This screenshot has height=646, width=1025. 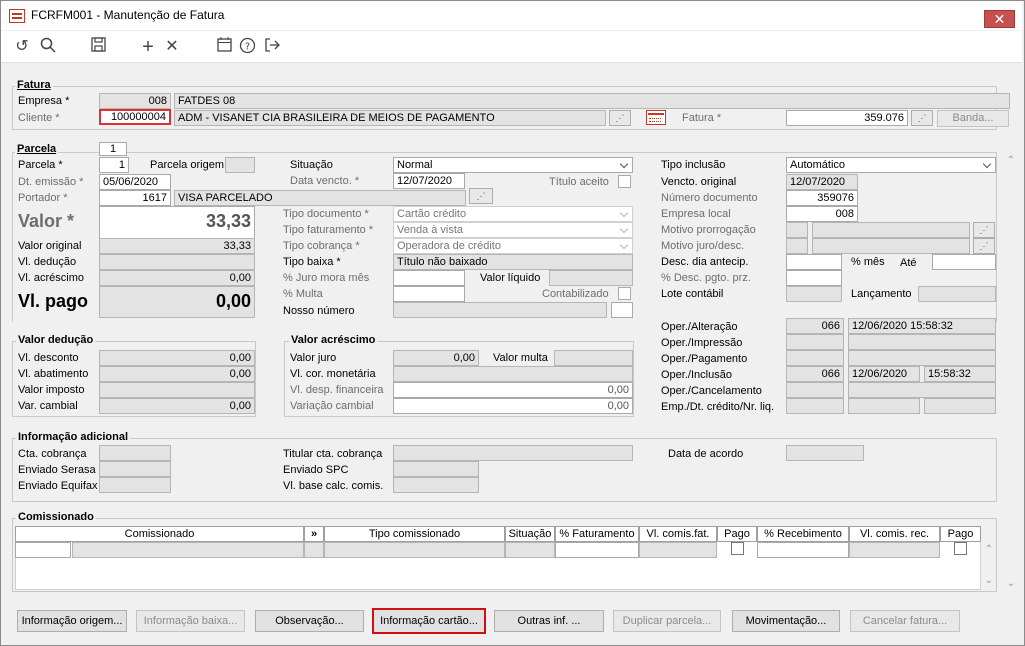 I want to click on oper-impressao-label: Oper./Impressão, so click(x=702, y=343).